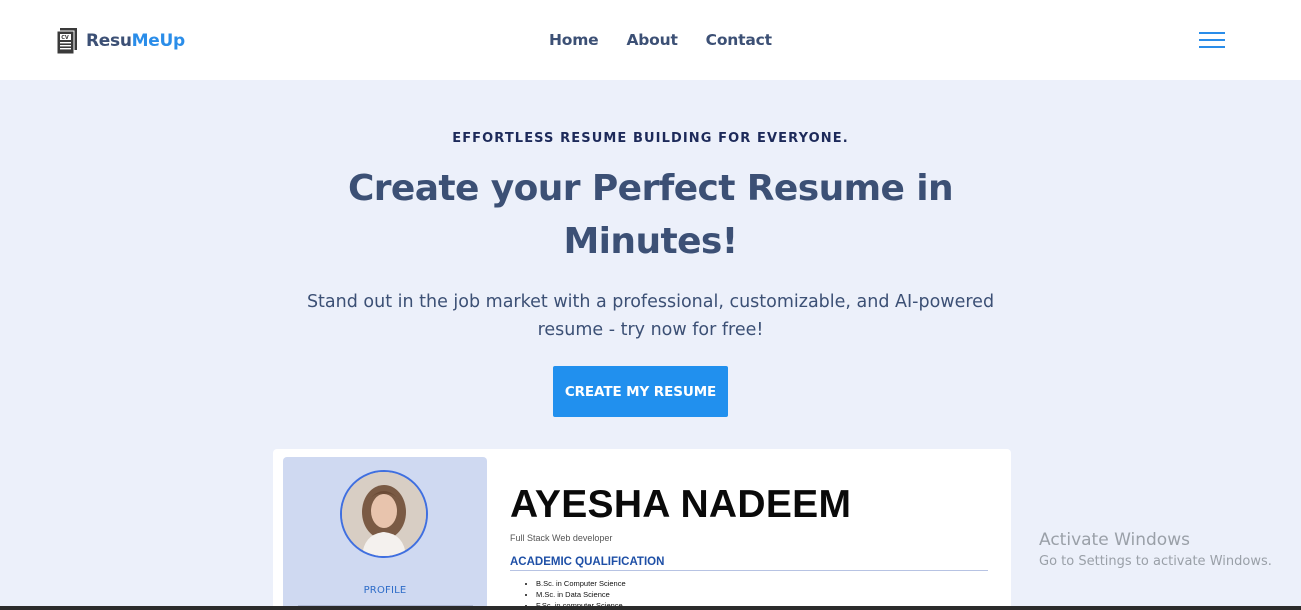  What do you see at coordinates (581, 583) in the screenshot?
I see `list-item: B.Sc. in Computer Science` at bounding box center [581, 583].